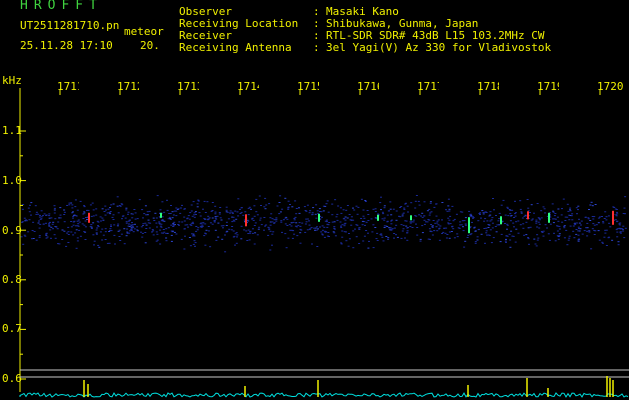 The height and width of the screenshot is (400, 629). What do you see at coordinates (439, 47) in the screenshot?
I see `info-value-antenna: 3el Yagi(V) Az 330 for Vladivostok` at bounding box center [439, 47].